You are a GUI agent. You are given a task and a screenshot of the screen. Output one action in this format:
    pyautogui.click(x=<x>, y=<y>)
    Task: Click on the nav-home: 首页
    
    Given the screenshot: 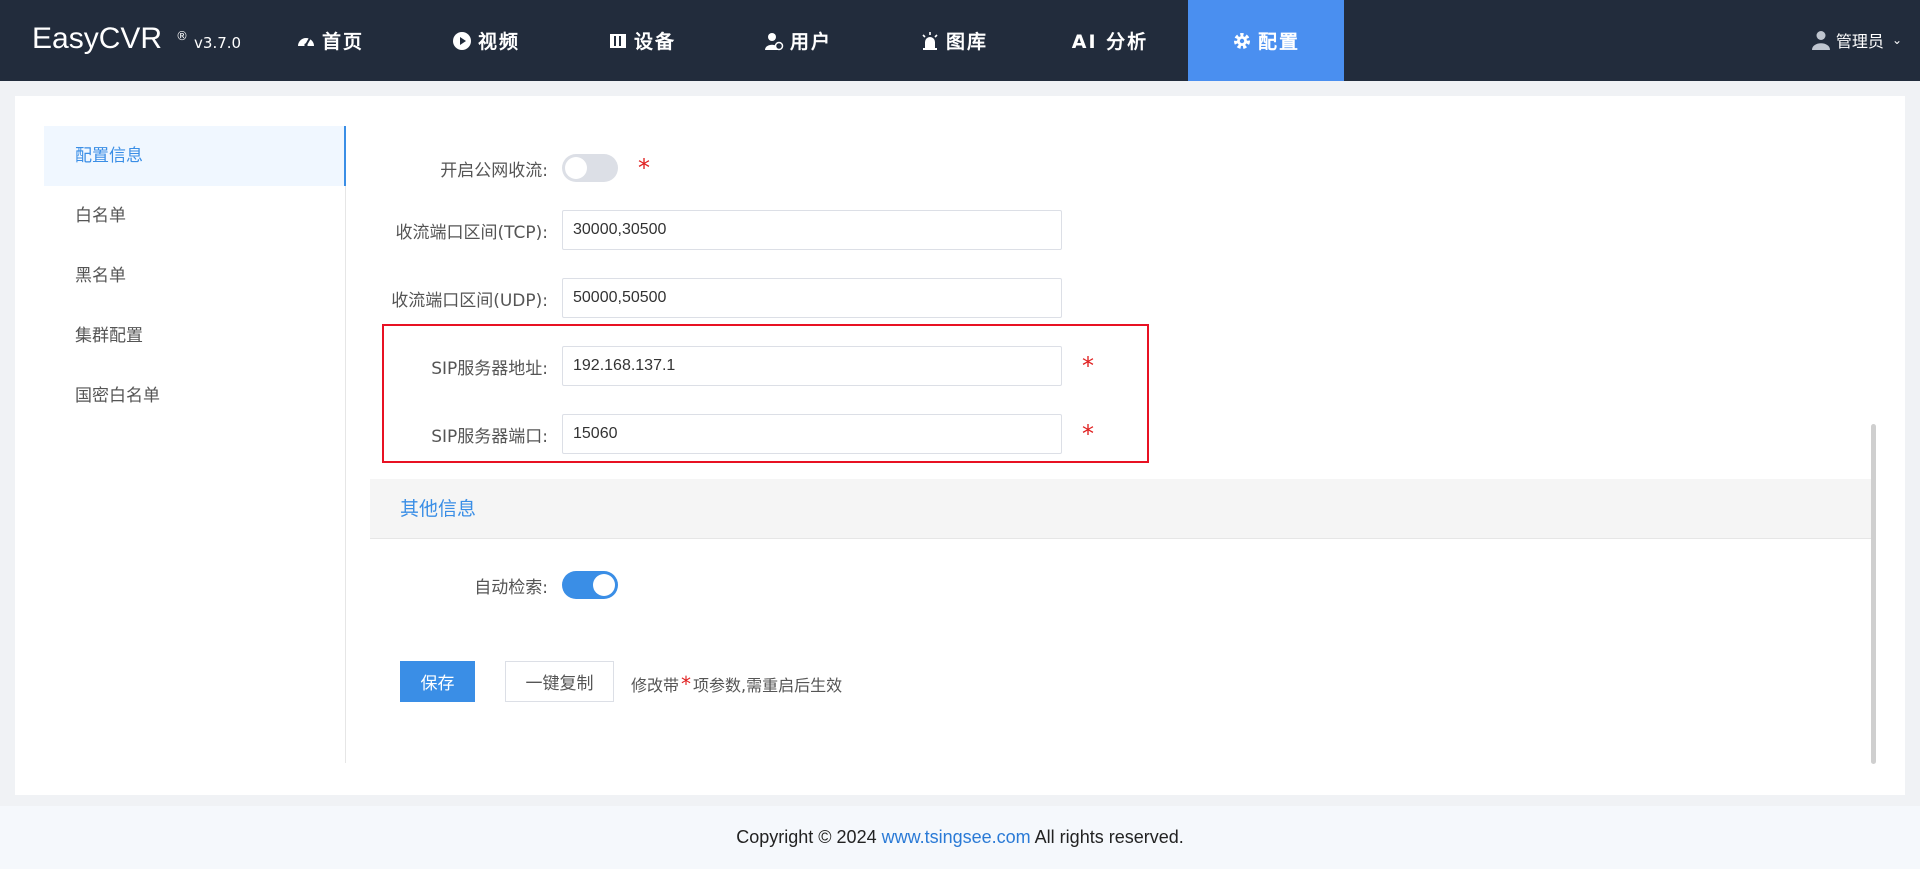 What is the action you would take?
    pyautogui.click(x=330, y=40)
    